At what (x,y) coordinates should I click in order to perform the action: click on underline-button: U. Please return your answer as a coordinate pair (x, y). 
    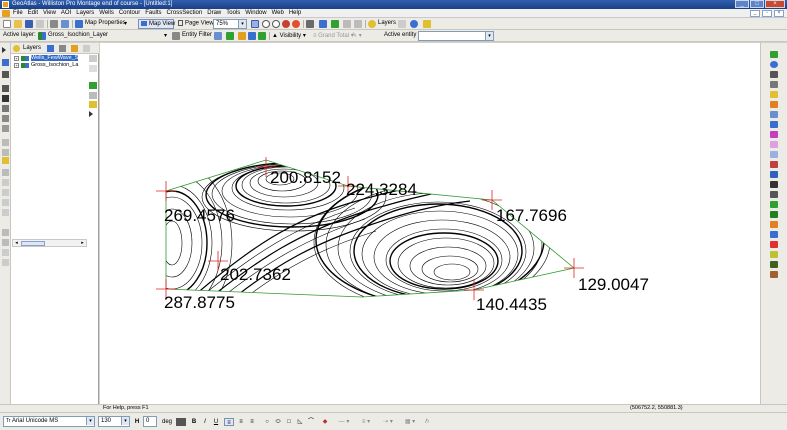
    Looking at the image, I should click on (216, 422).